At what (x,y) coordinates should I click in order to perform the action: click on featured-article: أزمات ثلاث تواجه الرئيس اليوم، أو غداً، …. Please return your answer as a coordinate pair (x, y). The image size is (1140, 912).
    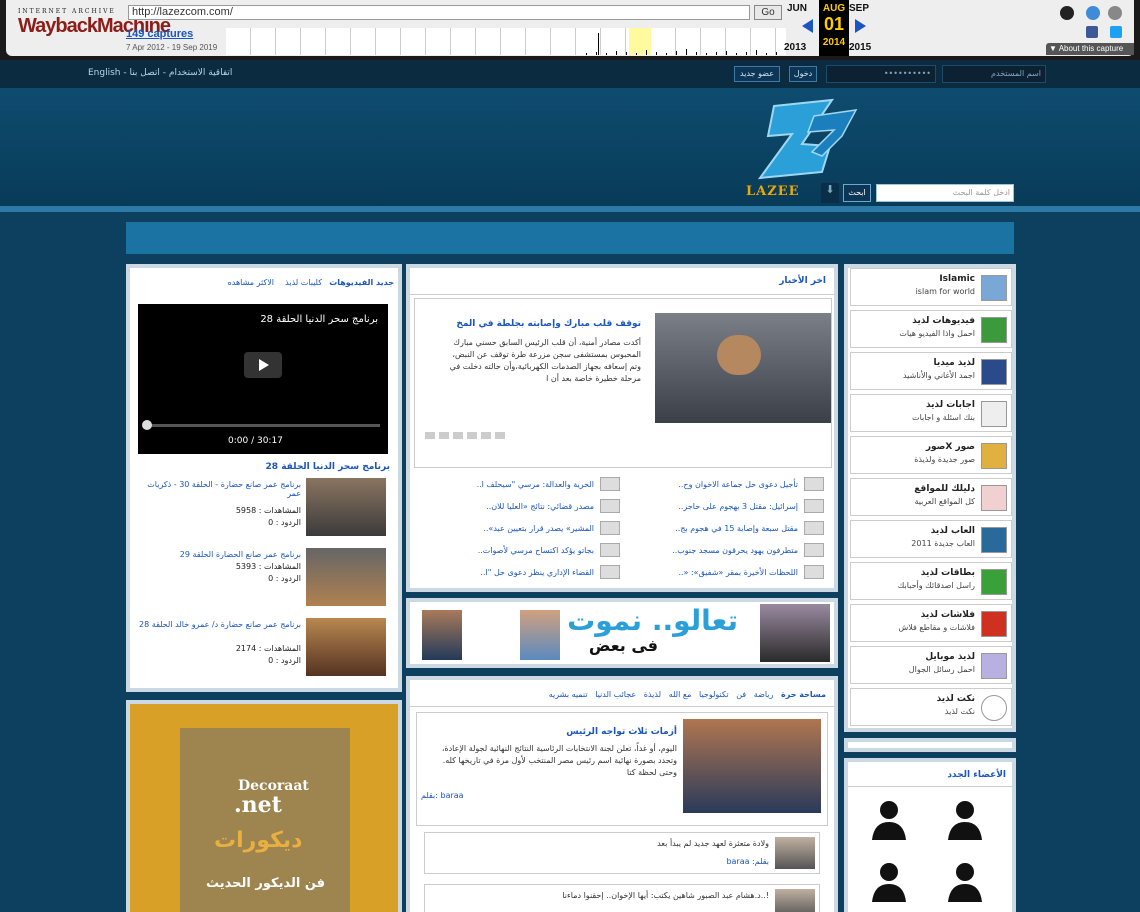
    Looking at the image, I should click on (622, 769).